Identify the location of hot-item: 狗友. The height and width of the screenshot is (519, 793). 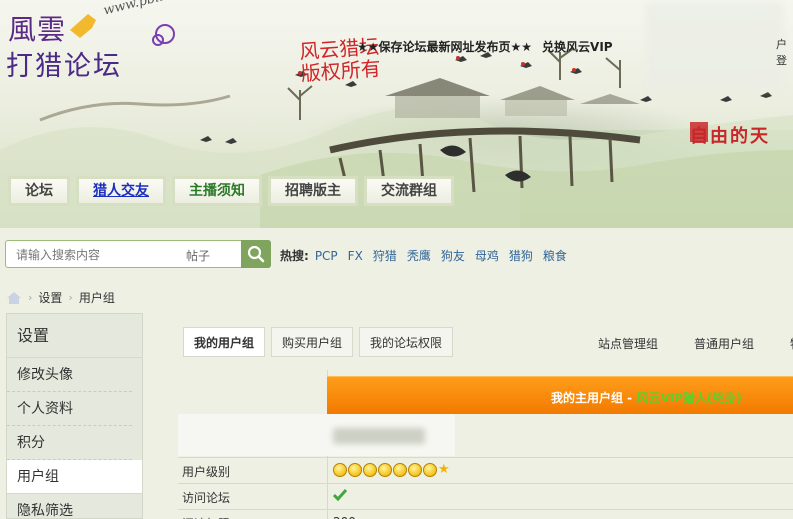
(453, 256).